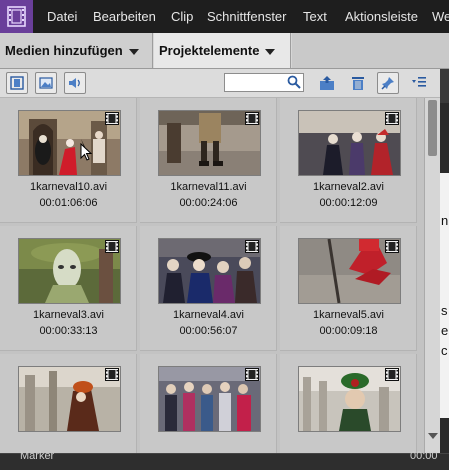 This screenshot has height=470, width=449. Describe the element at coordinates (444, 350) in the screenshot. I see `adjacent-panel-text: c` at that location.